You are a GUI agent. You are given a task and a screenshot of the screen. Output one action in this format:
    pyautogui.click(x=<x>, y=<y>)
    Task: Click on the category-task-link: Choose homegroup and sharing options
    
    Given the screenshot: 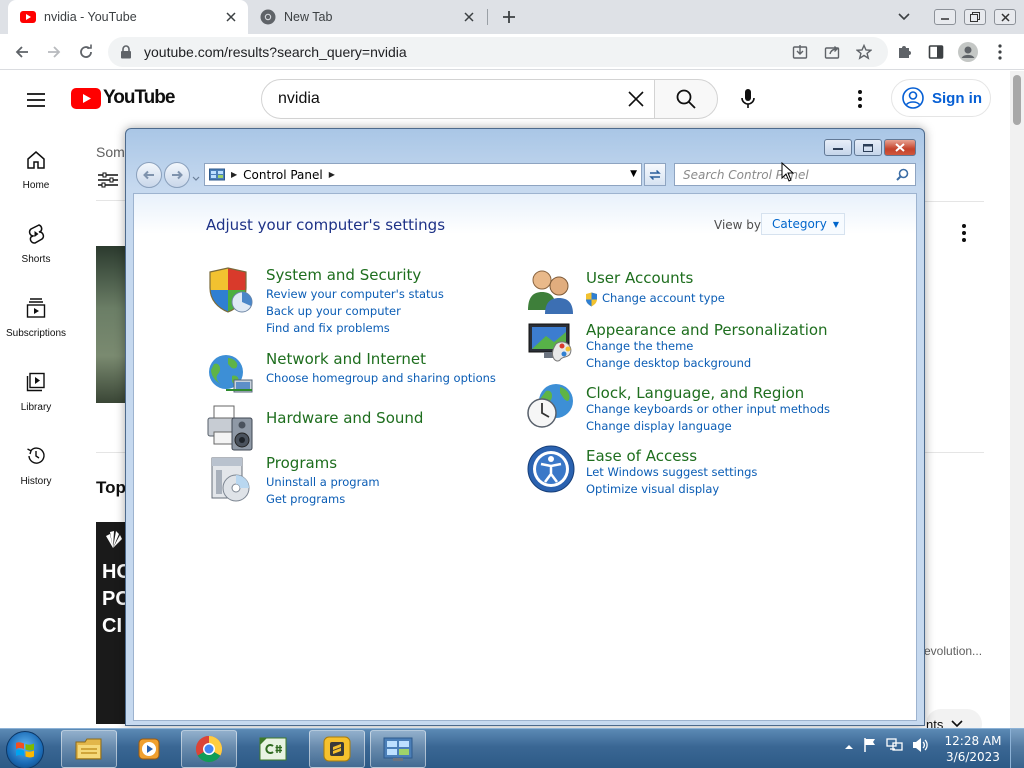 What is the action you would take?
    pyautogui.click(x=381, y=378)
    